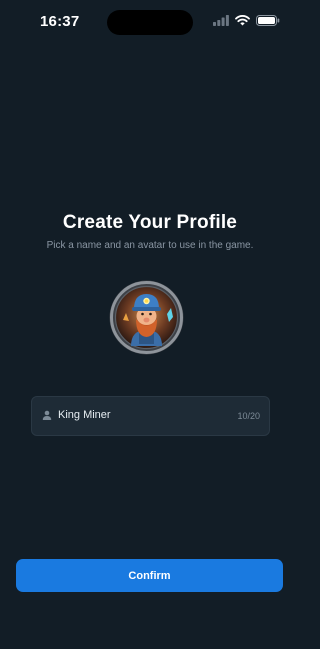 The width and height of the screenshot is (320, 649). What do you see at coordinates (47, 415) in the screenshot?
I see `person-icon` at bounding box center [47, 415].